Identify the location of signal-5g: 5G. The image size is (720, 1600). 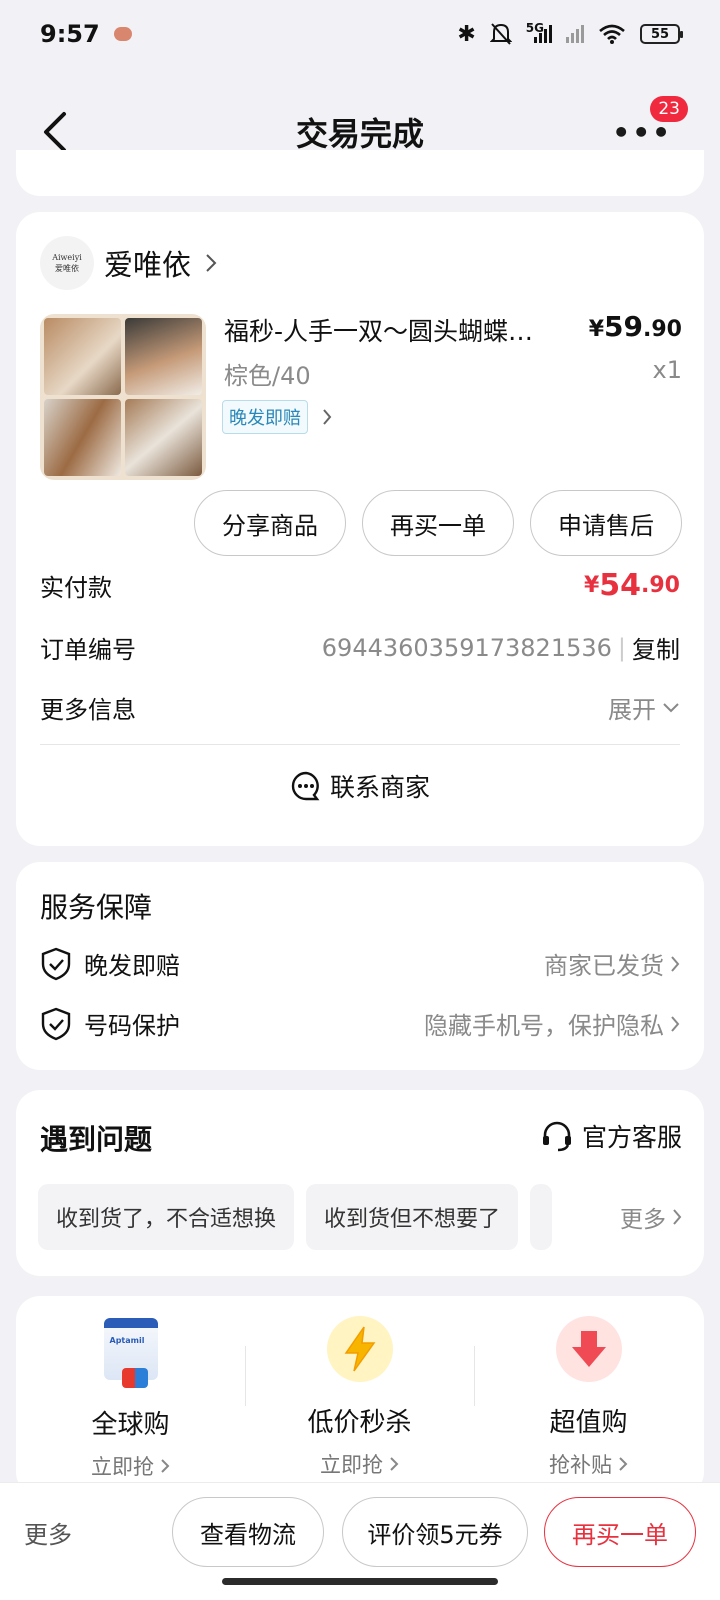
(539, 32).